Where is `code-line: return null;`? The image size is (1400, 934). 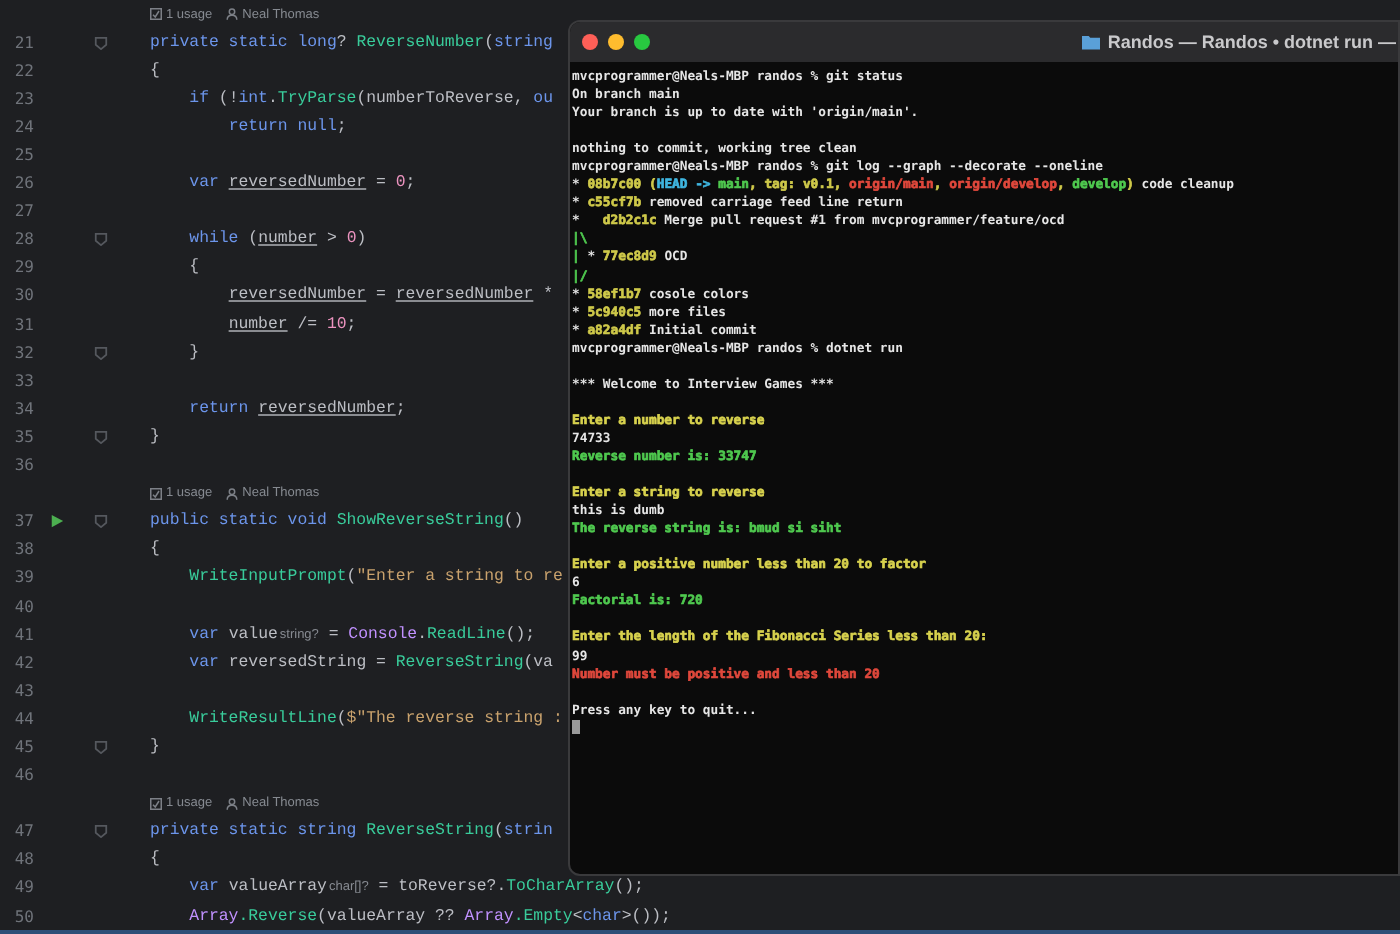 code-line: return null; is located at coordinates (286, 126).